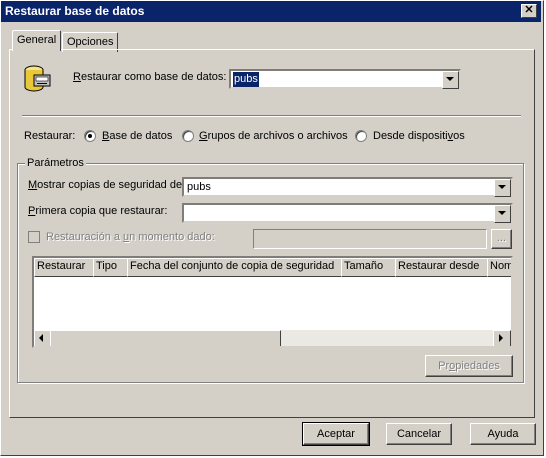 This screenshot has width=546, height=458. What do you see at coordinates (273, 136) in the screenshot?
I see `radio-filegroups-label: Grupos de archivos o archivos` at bounding box center [273, 136].